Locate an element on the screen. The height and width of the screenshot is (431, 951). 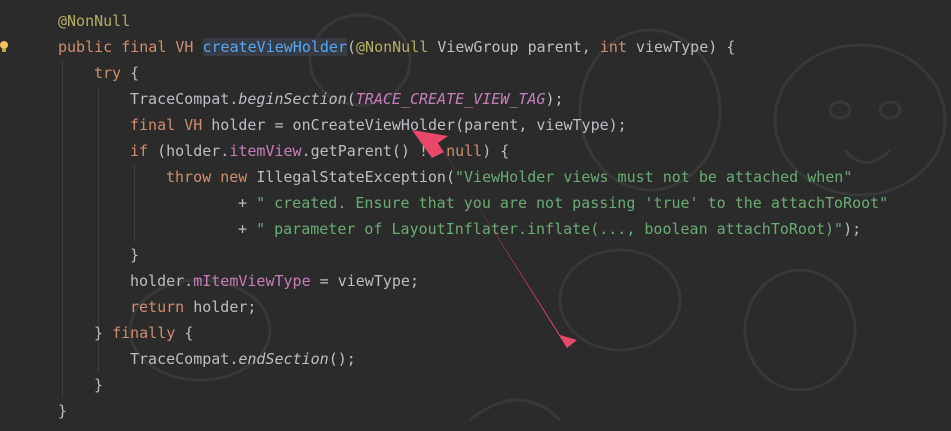
code-line: @NonNull is located at coordinates (94, 21).